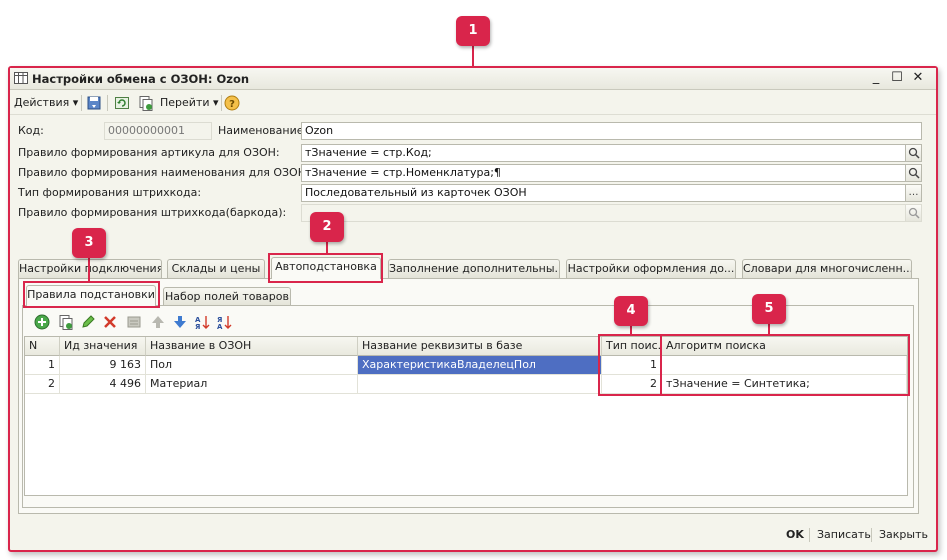  I want to click on copy-row-icon, so click(66, 322).